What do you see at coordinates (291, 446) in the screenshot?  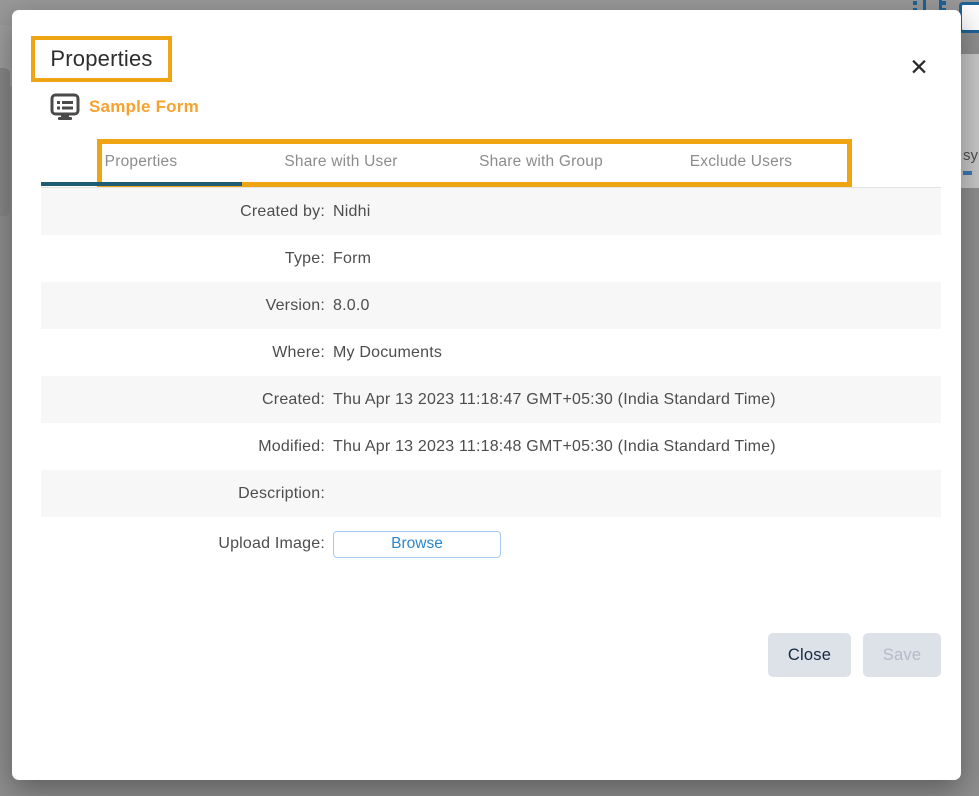 I see `property-label: Modified:` at bounding box center [291, 446].